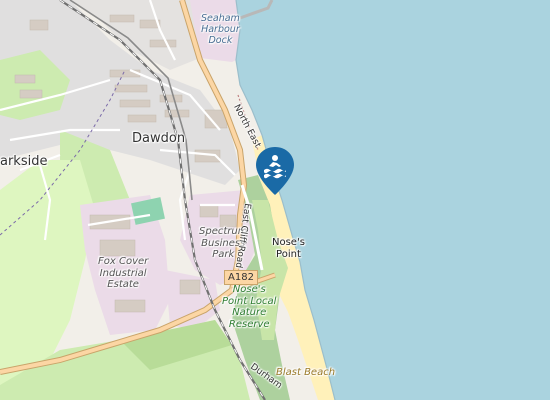 The width and height of the screenshot is (550, 400). I want to click on place-label-parkside: arkside, so click(24, 161).